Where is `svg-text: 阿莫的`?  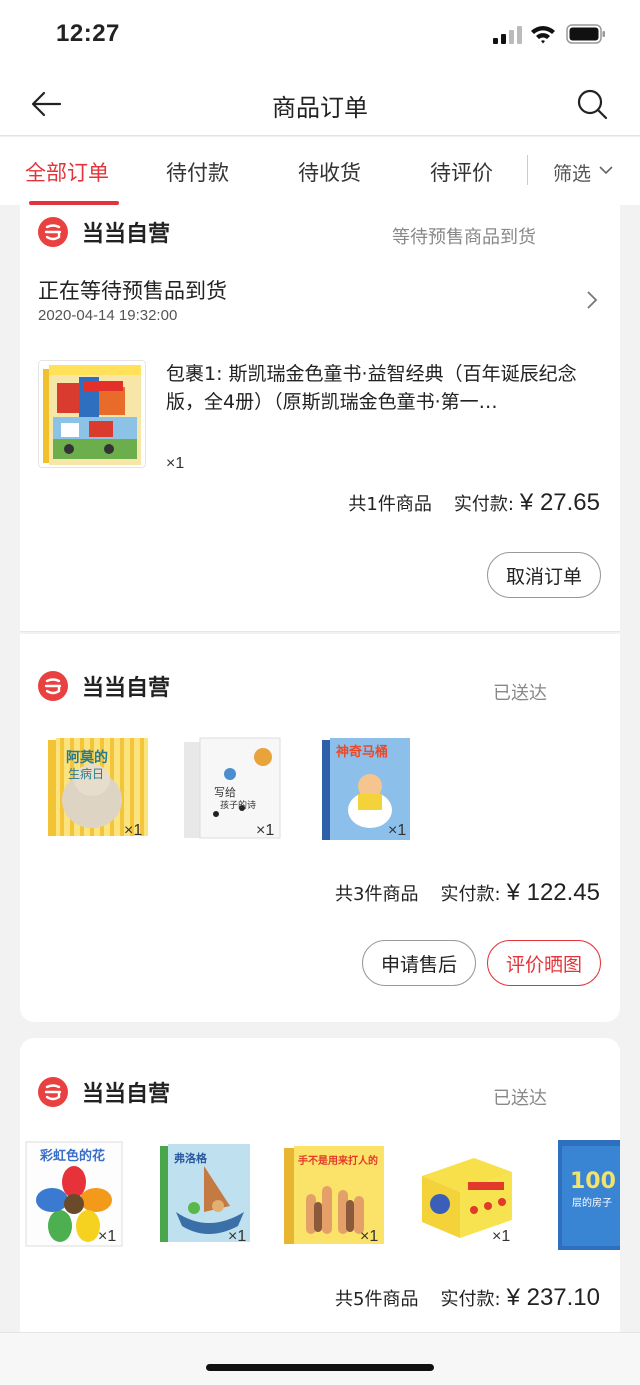
svg-text: 阿莫的 is located at coordinates (87, 757).